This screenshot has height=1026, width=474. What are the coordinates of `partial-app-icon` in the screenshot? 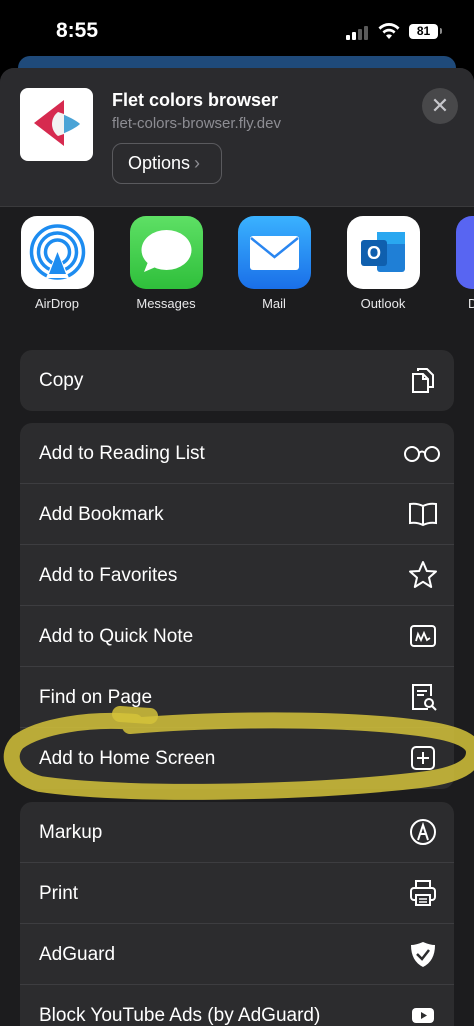 It's located at (465, 252).